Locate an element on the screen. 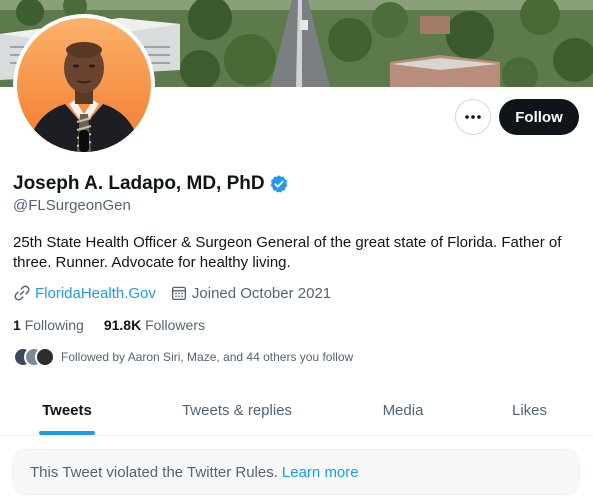  profile-handle: @FLSurgeonGen is located at coordinates (72, 205).